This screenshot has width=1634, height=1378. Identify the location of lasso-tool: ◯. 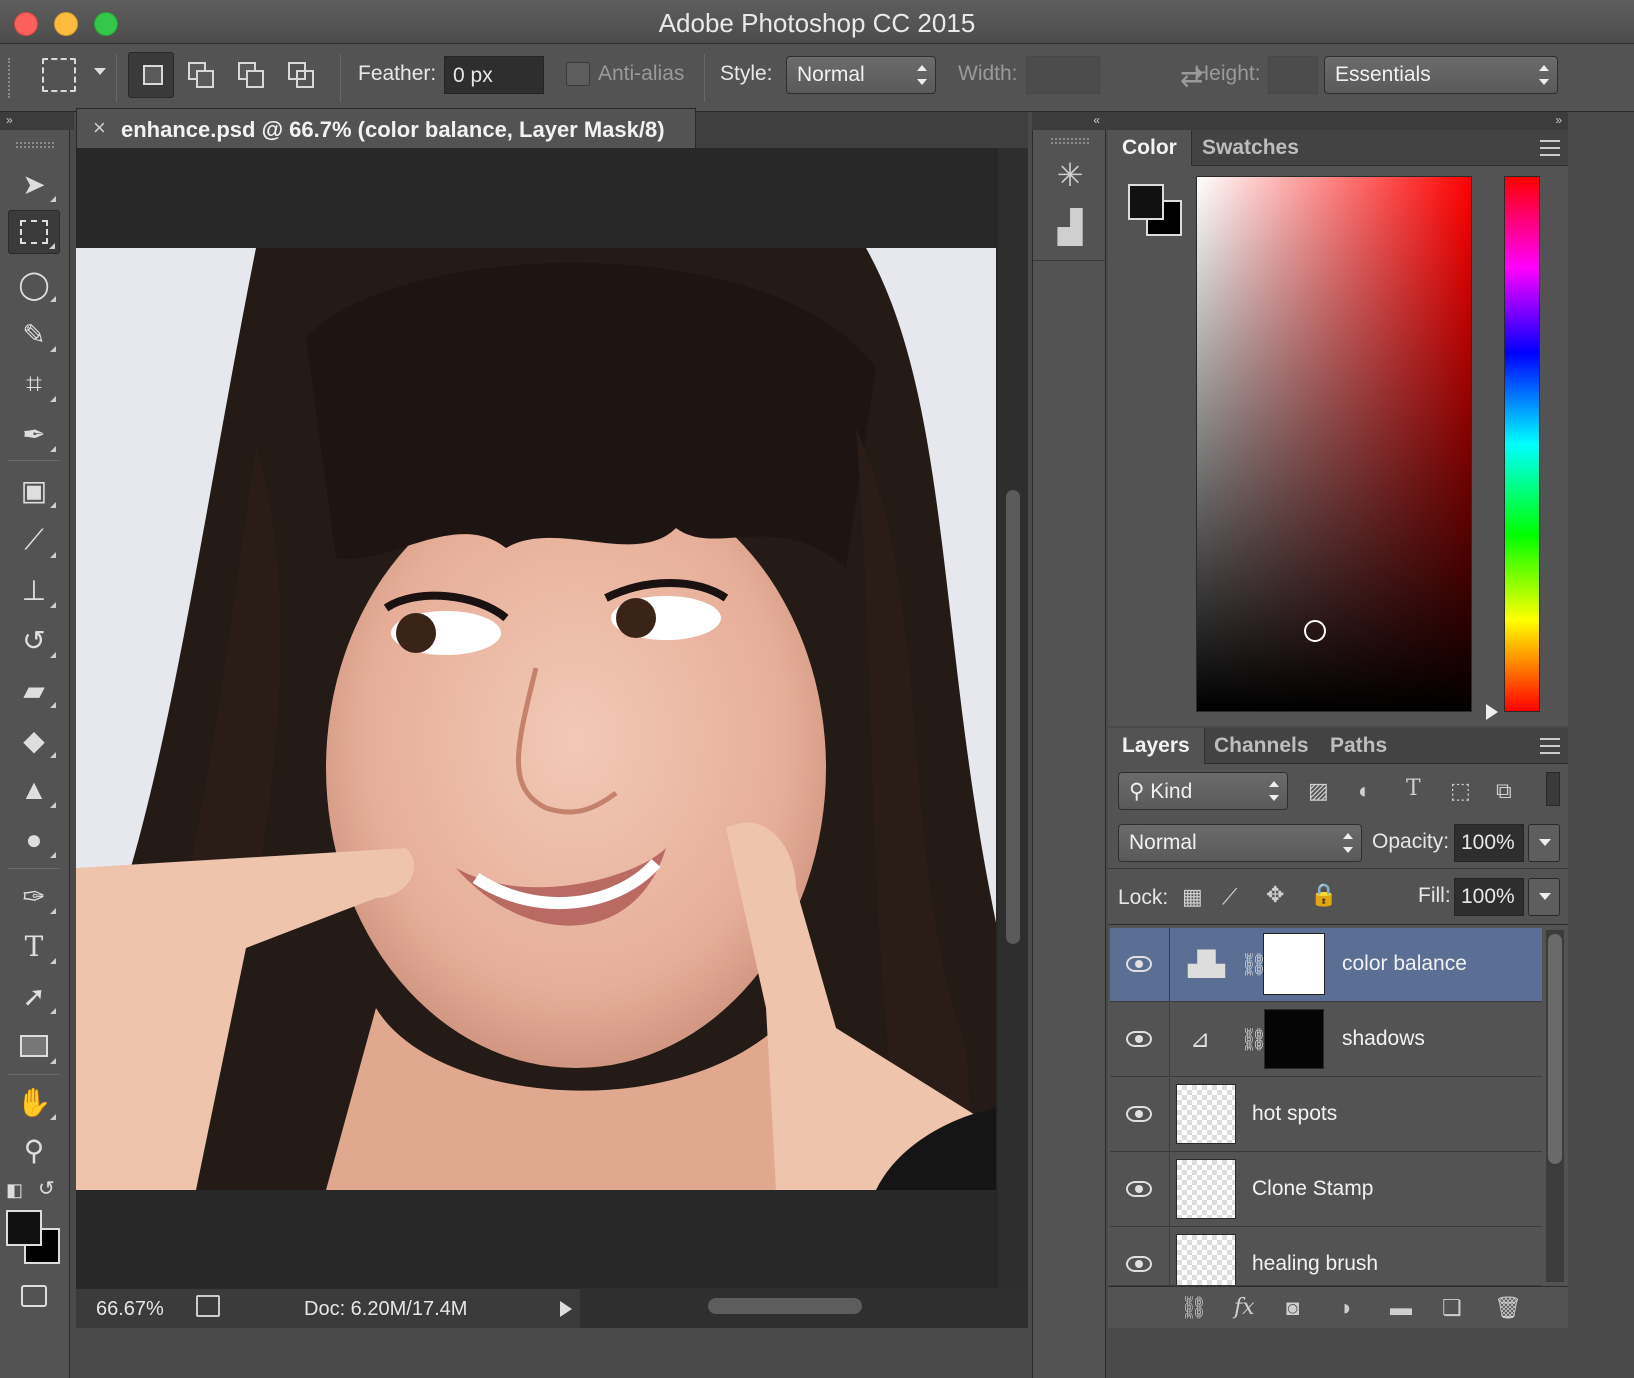
(34, 284).